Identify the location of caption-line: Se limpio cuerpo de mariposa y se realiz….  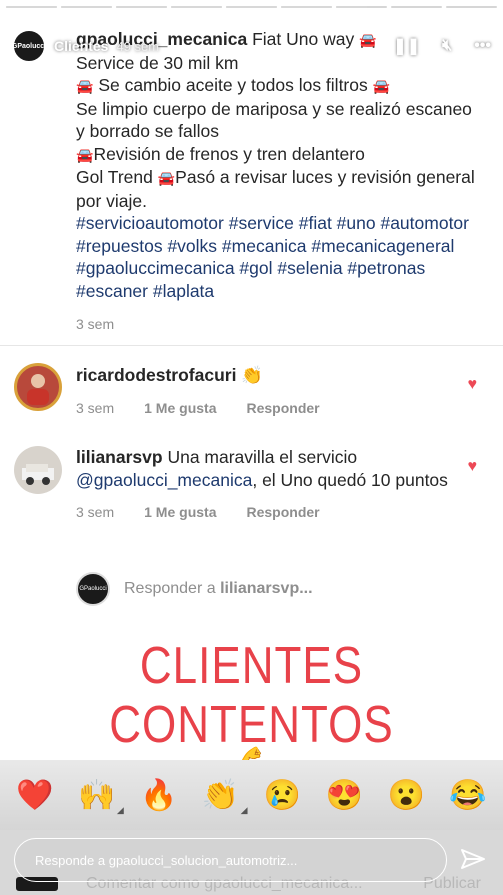
(274, 120).